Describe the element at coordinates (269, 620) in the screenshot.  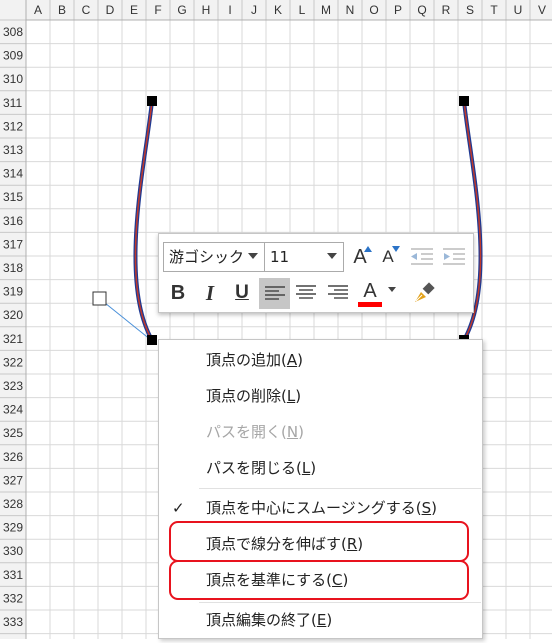
I see `menu-item-label: 頂点編集の終了(E)` at that location.